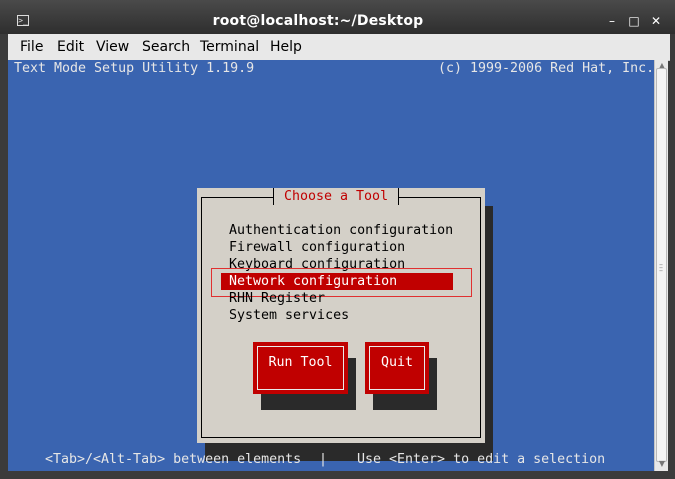  I want to click on quit-button: Quit, so click(397, 368).